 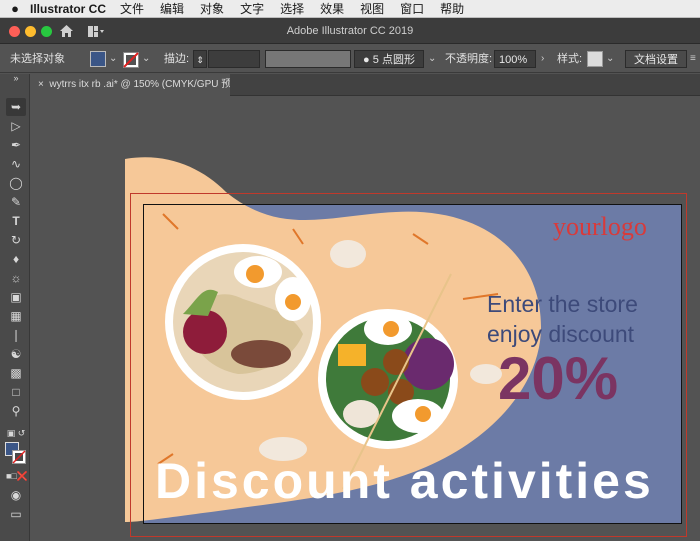 What do you see at coordinates (66, 31) in the screenshot?
I see `home-icon` at bounding box center [66, 31].